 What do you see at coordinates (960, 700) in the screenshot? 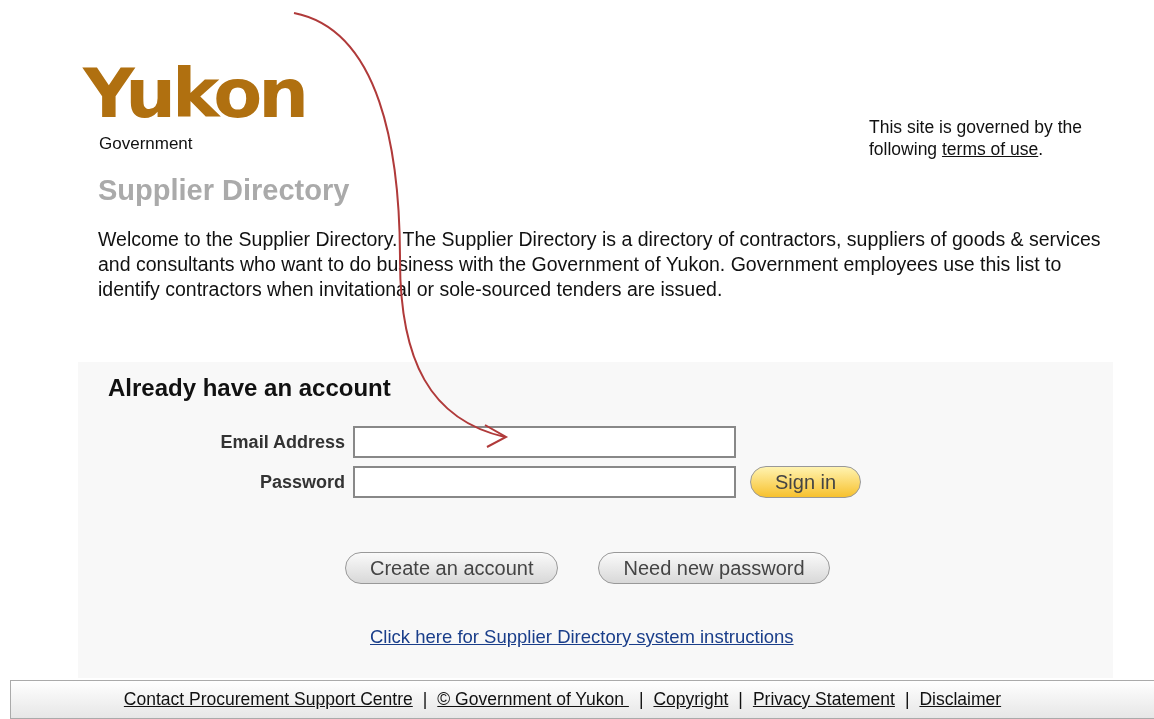
I see `footer-link: Disclaimer` at bounding box center [960, 700].